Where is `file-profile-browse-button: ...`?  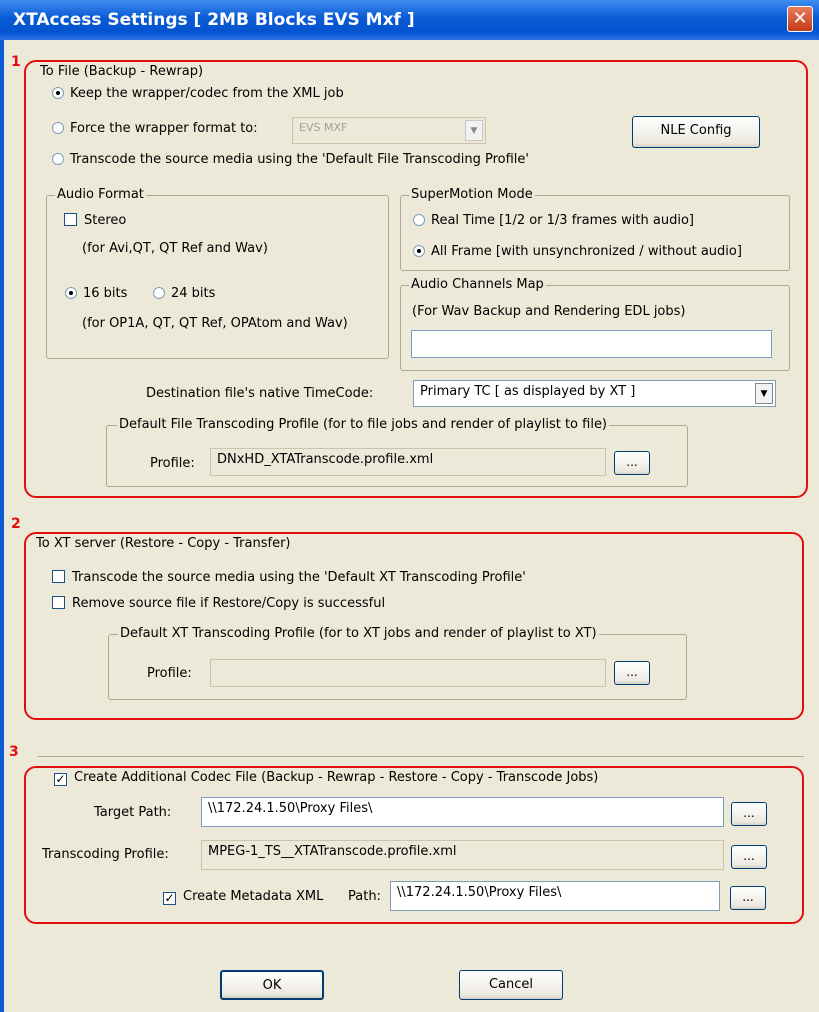 file-profile-browse-button: ... is located at coordinates (632, 463).